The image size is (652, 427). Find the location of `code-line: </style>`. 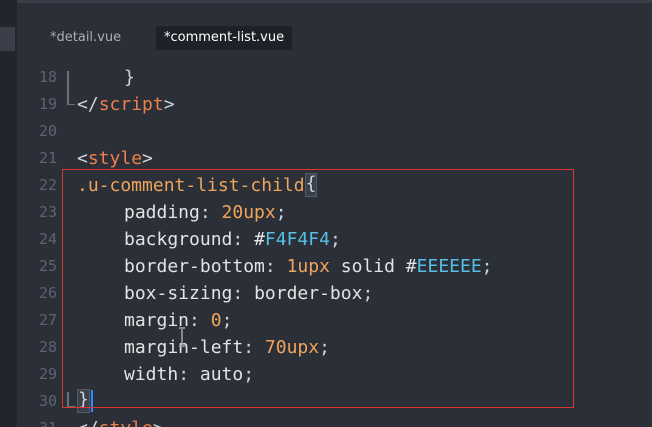

code-line: </style> is located at coordinates (120, 421).